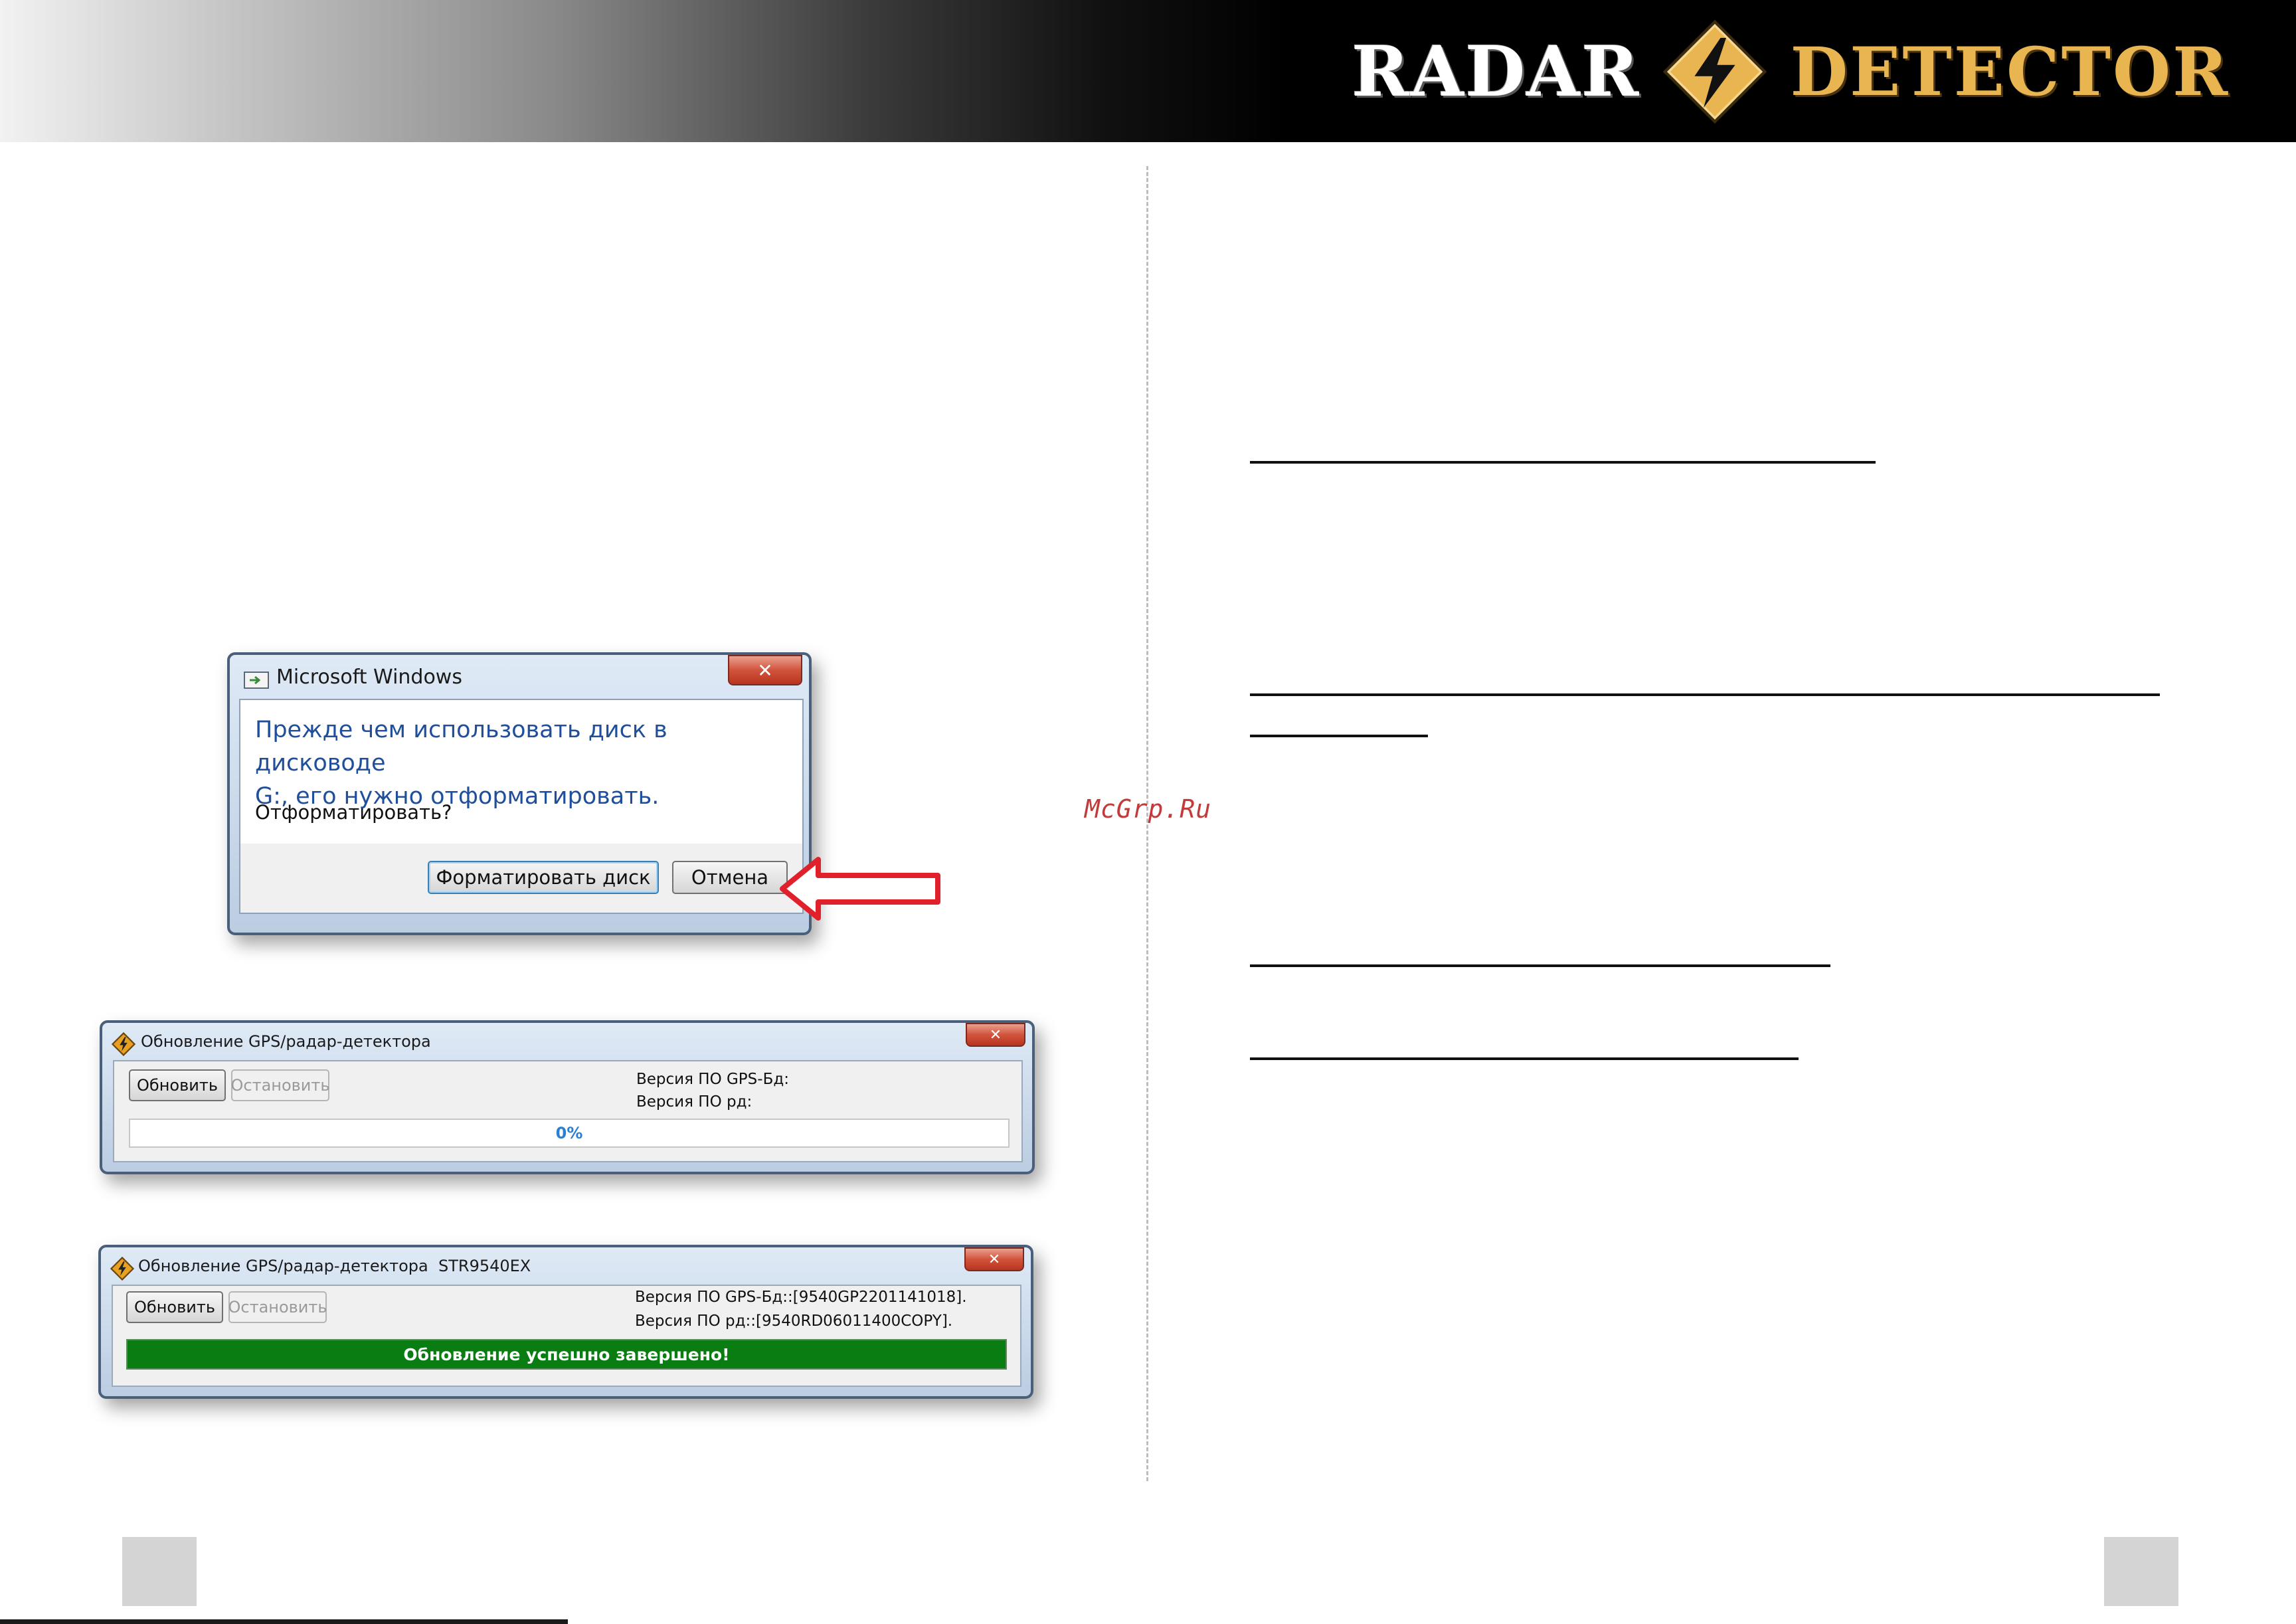 The image size is (2296, 1624). Describe the element at coordinates (1148, 71) in the screenshot. I see `header-banner: RADAR DETECTOR` at that location.